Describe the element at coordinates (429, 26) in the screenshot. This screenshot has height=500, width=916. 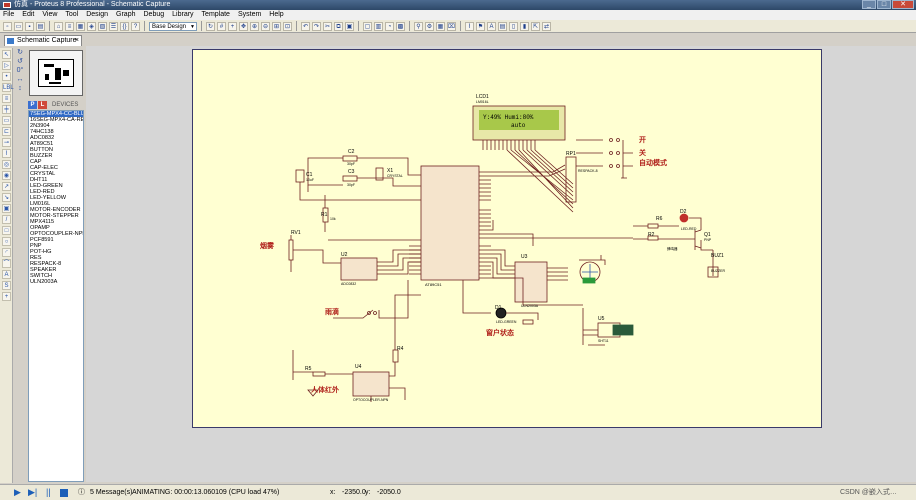
I see `make-device-icon: ⚙` at that location.